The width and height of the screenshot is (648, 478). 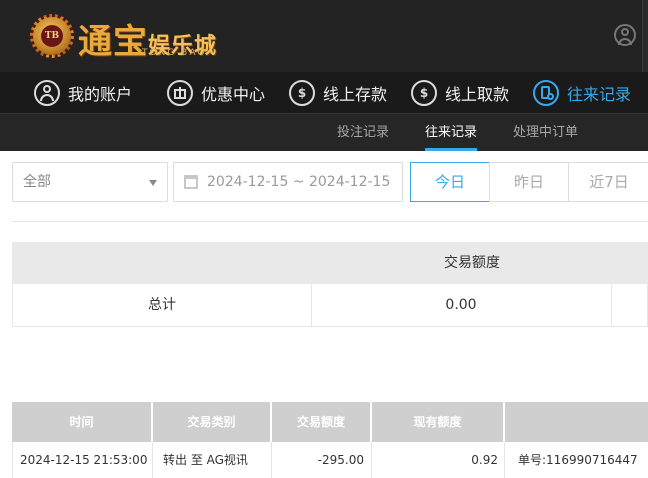 I want to click on transaction-type-select: 全部, so click(x=90, y=182).